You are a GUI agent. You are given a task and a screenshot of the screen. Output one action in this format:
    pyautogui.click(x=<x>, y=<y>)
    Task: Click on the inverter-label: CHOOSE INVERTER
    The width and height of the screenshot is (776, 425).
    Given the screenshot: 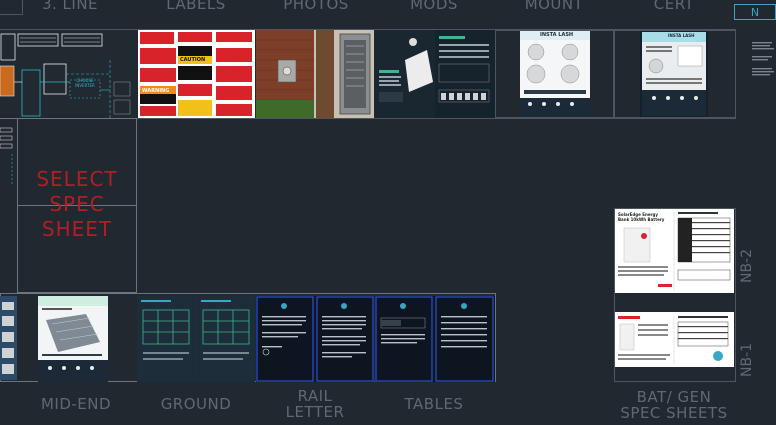 What is the action you would take?
    pyautogui.click(x=85, y=83)
    